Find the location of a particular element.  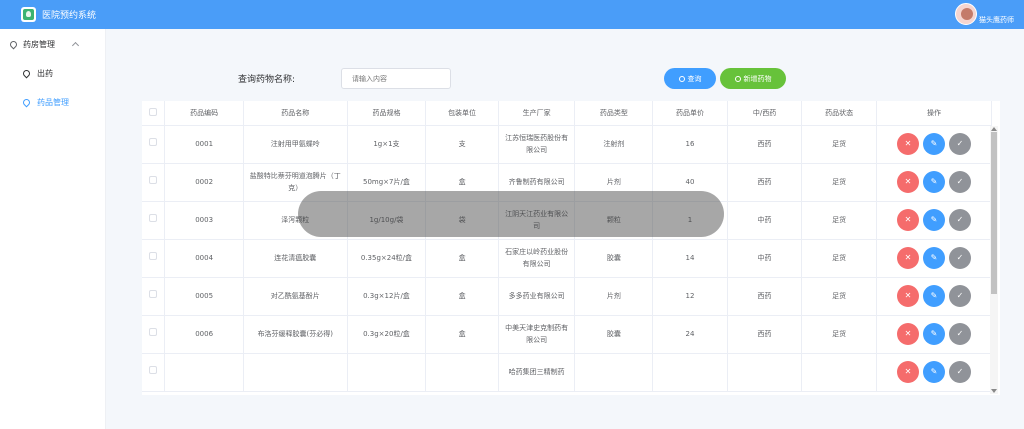

sidebar-item-dispense: 出药 is located at coordinates (52, 73).